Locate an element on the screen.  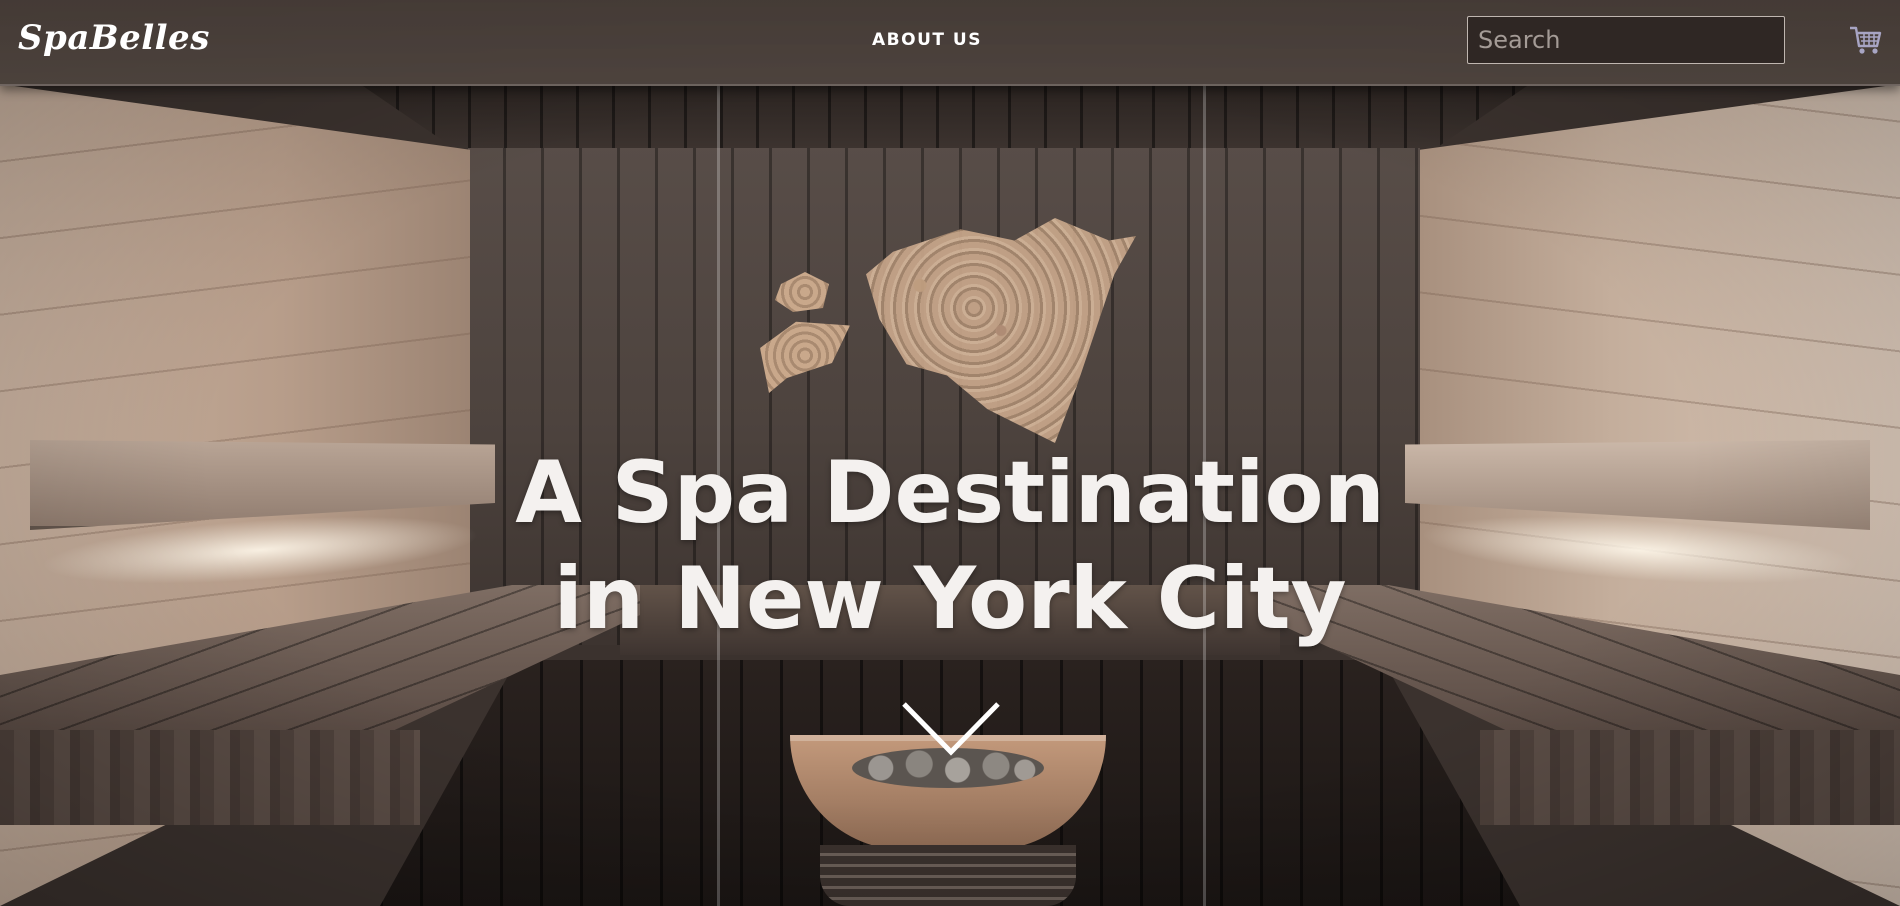
search-input is located at coordinates (1626, 40).